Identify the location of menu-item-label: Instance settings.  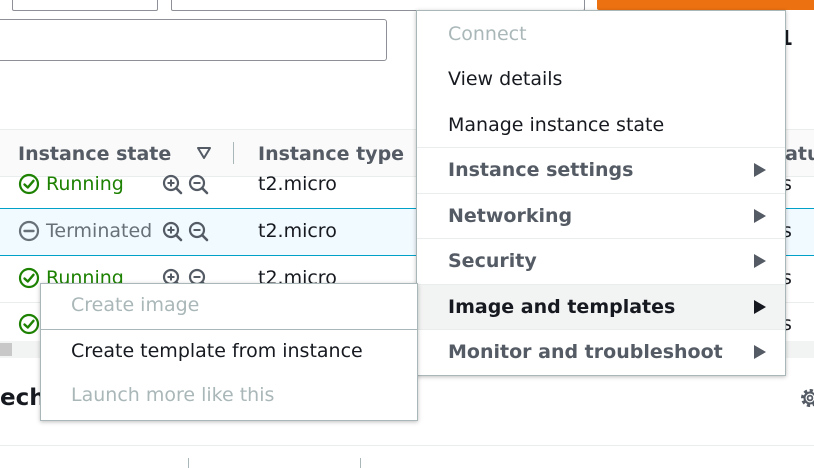
(540, 170).